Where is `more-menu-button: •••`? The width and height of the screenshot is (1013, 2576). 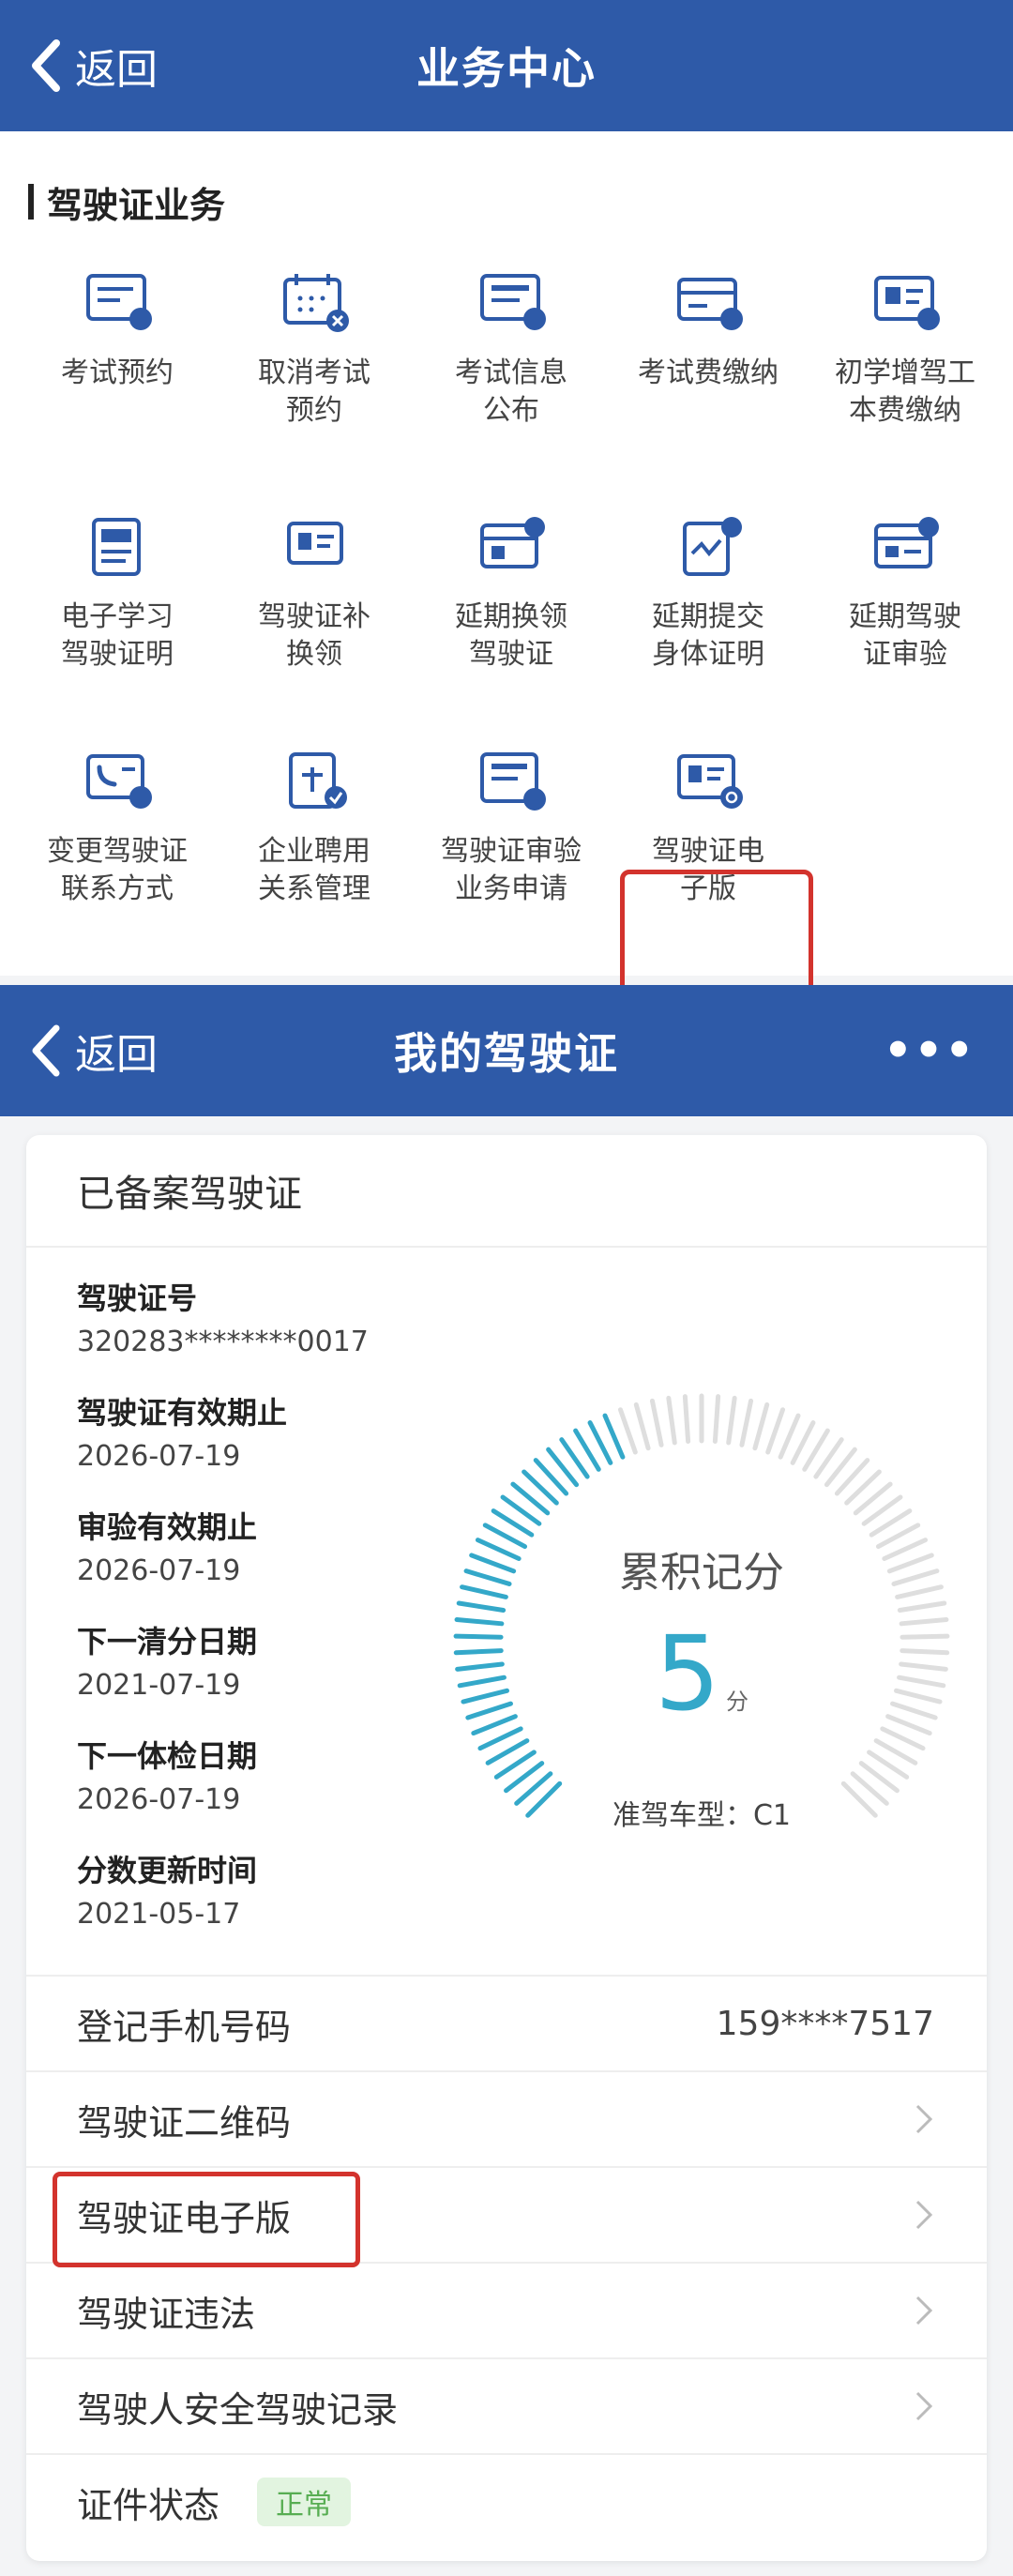
more-menu-button: ••• is located at coordinates (930, 1050).